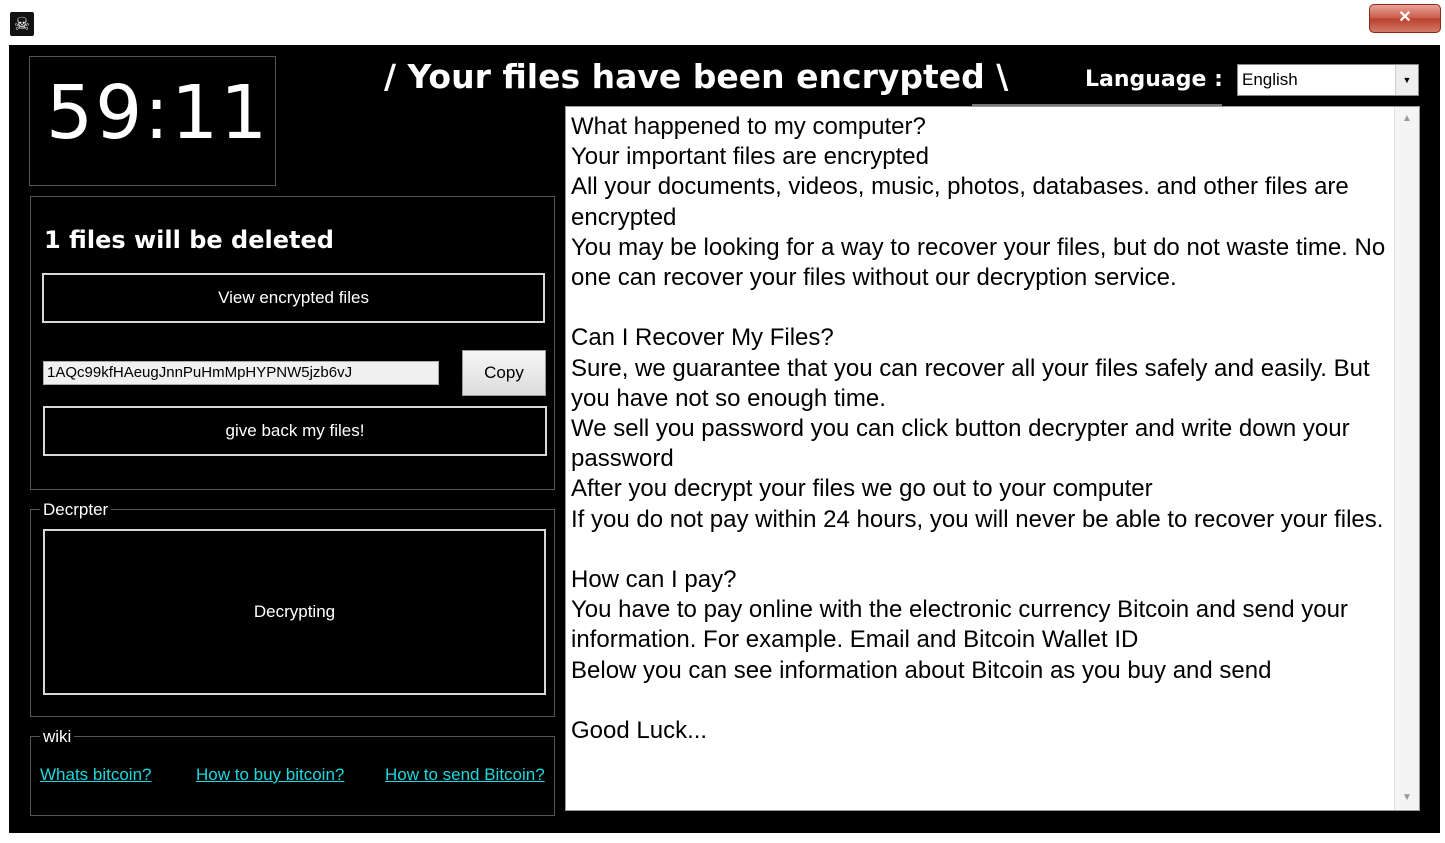 This screenshot has width=1445, height=843. I want to click on chevron-down-icon: ▼, so click(1406, 80).